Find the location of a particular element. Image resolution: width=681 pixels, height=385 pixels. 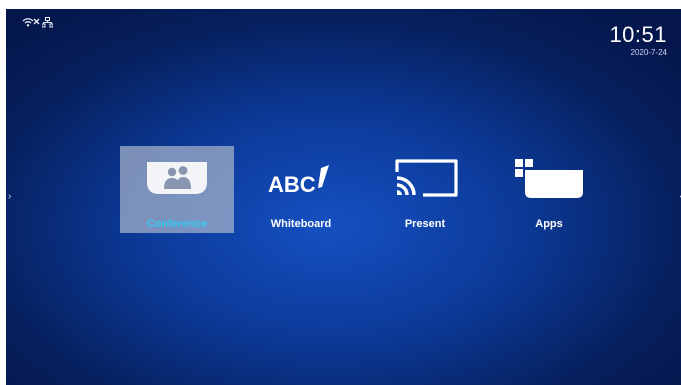

clock-time: 10:51 is located at coordinates (638, 34).